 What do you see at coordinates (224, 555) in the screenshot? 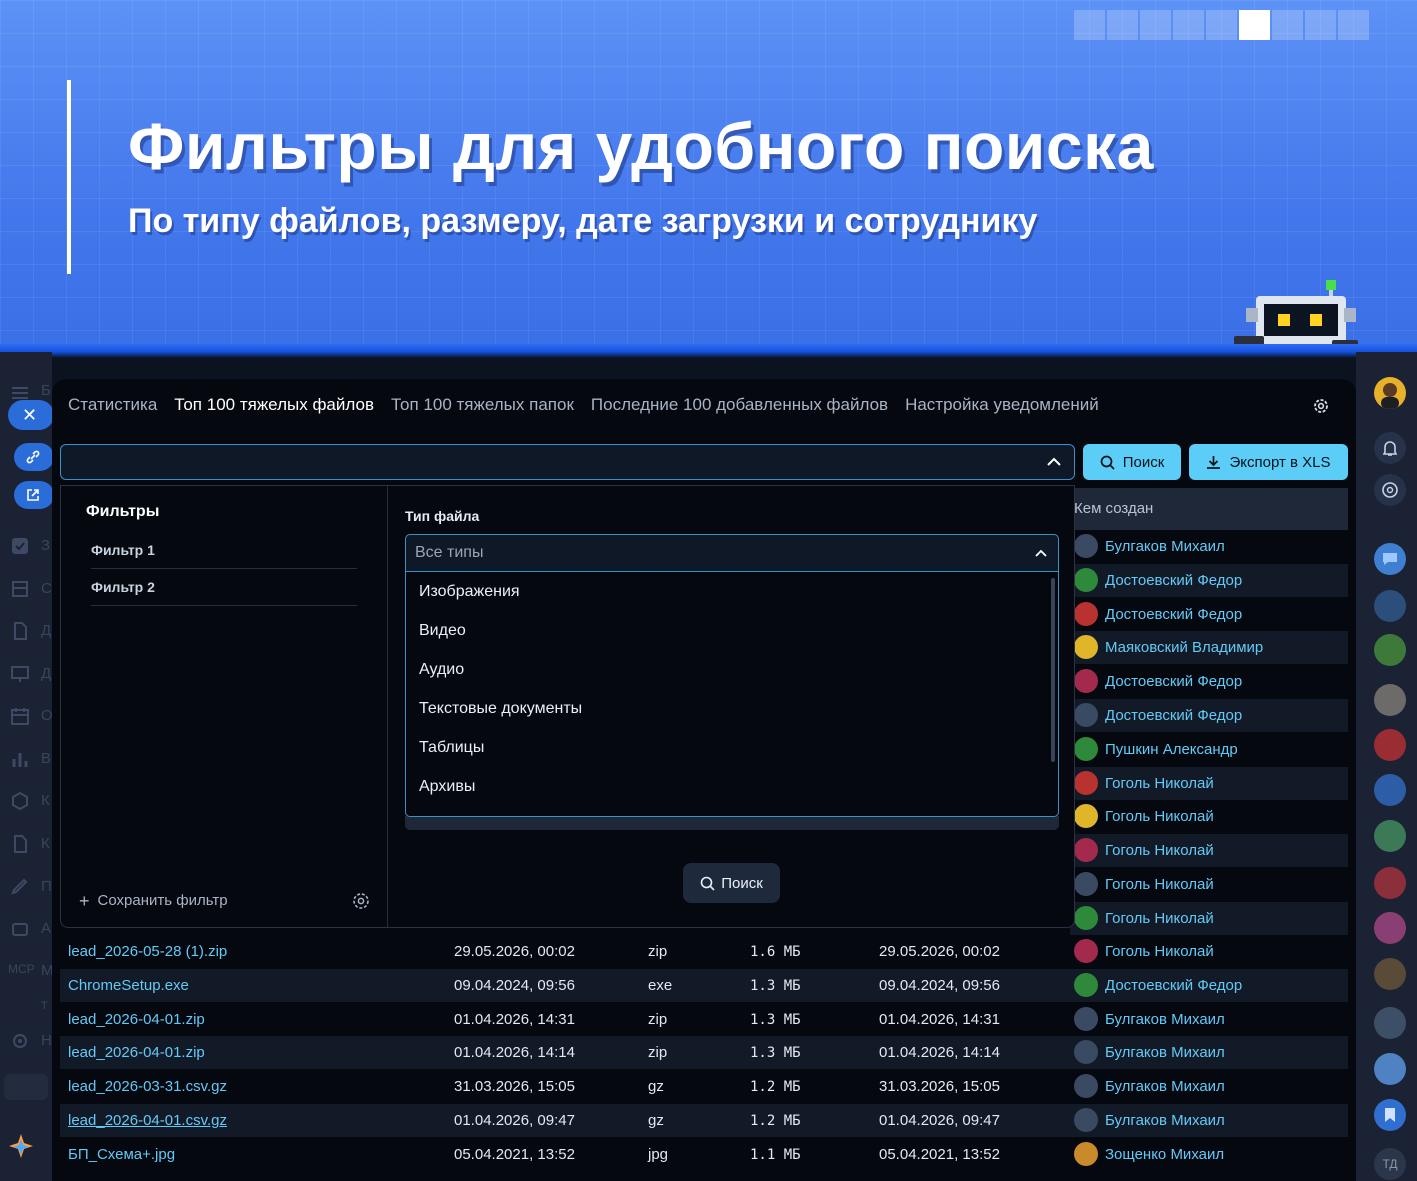
I see `saved-filter-item: Фильтр 1` at bounding box center [224, 555].